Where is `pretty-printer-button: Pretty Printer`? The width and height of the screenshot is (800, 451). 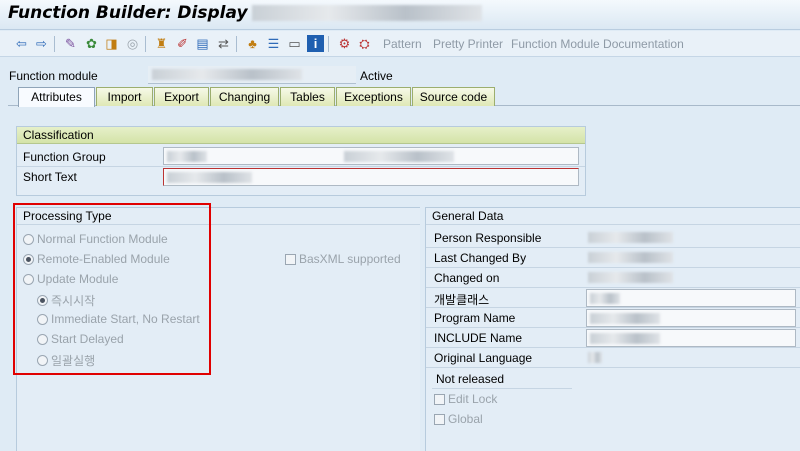
pretty-printer-button: Pretty Printer is located at coordinates (468, 44).